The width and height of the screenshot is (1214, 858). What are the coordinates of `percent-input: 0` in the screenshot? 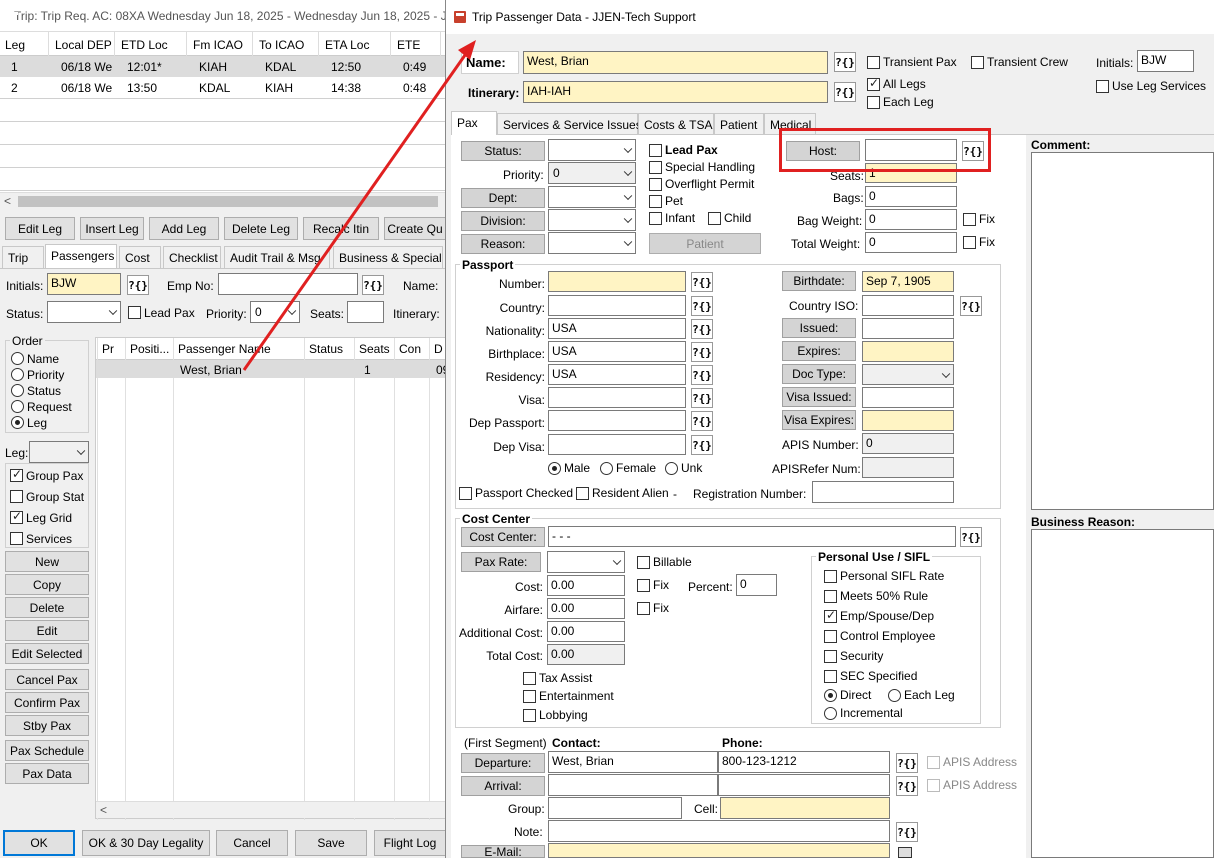 It's located at (756, 585).